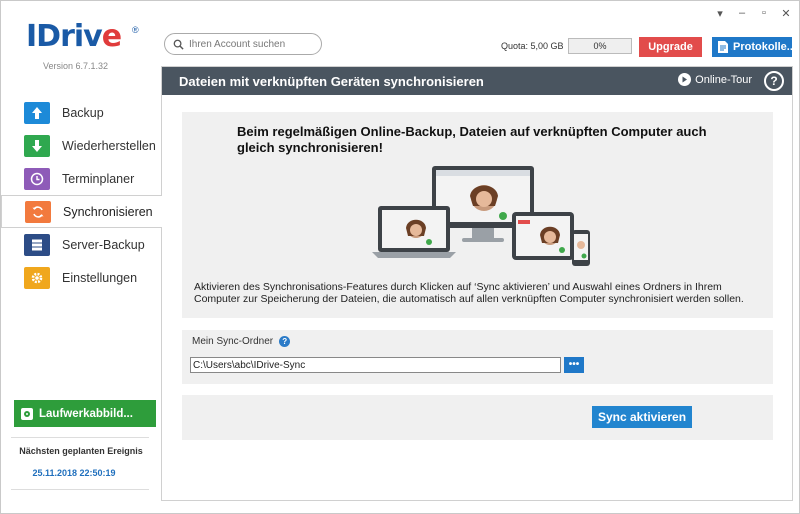  I want to click on logo-text: IDriv, so click(64, 36).